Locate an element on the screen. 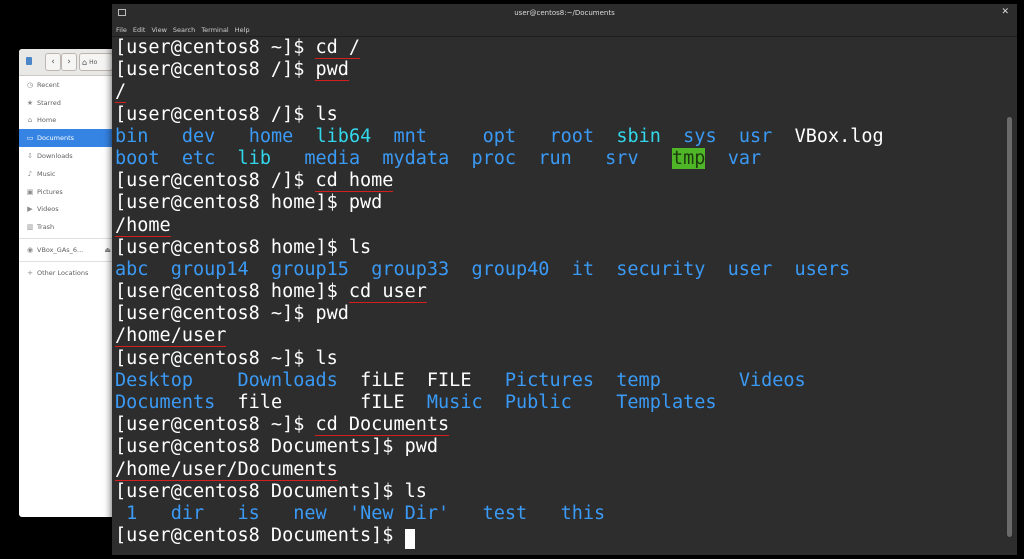 This screenshot has width=1024, height=559. highlighted-text: cd Documents is located at coordinates (382, 425).